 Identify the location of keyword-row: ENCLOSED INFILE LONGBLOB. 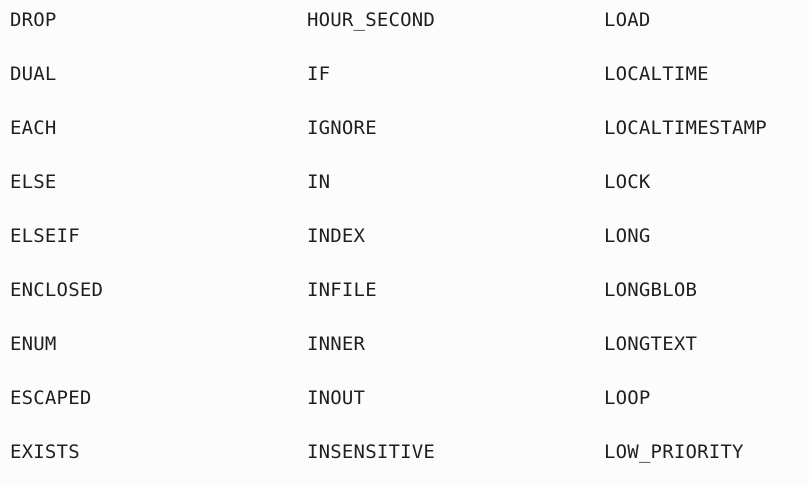
(404, 297).